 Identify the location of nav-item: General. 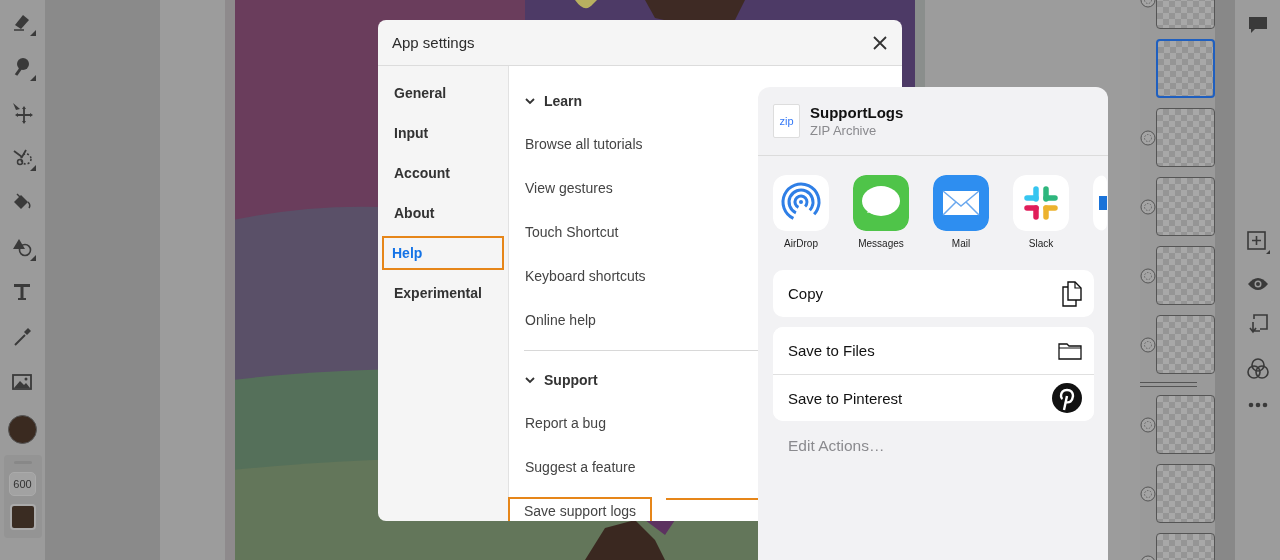
(443, 93).